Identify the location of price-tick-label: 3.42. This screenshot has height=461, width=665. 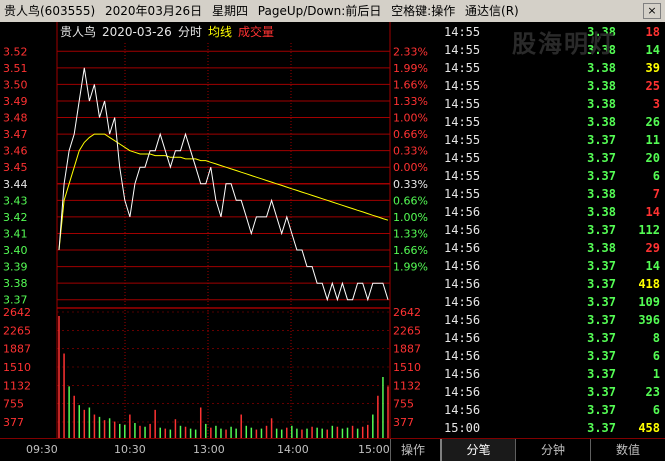
(15, 217).